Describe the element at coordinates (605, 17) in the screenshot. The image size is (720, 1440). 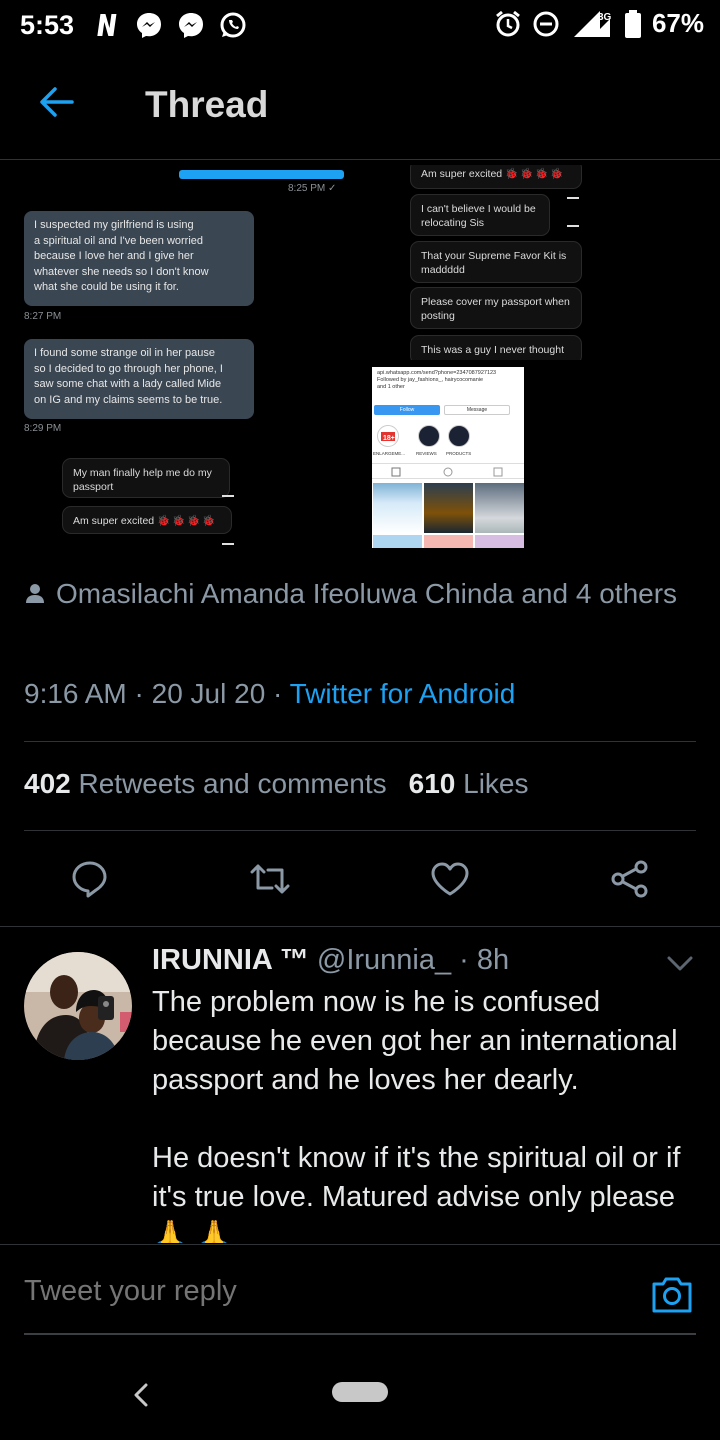
I see `svg-text: 3G` at that location.